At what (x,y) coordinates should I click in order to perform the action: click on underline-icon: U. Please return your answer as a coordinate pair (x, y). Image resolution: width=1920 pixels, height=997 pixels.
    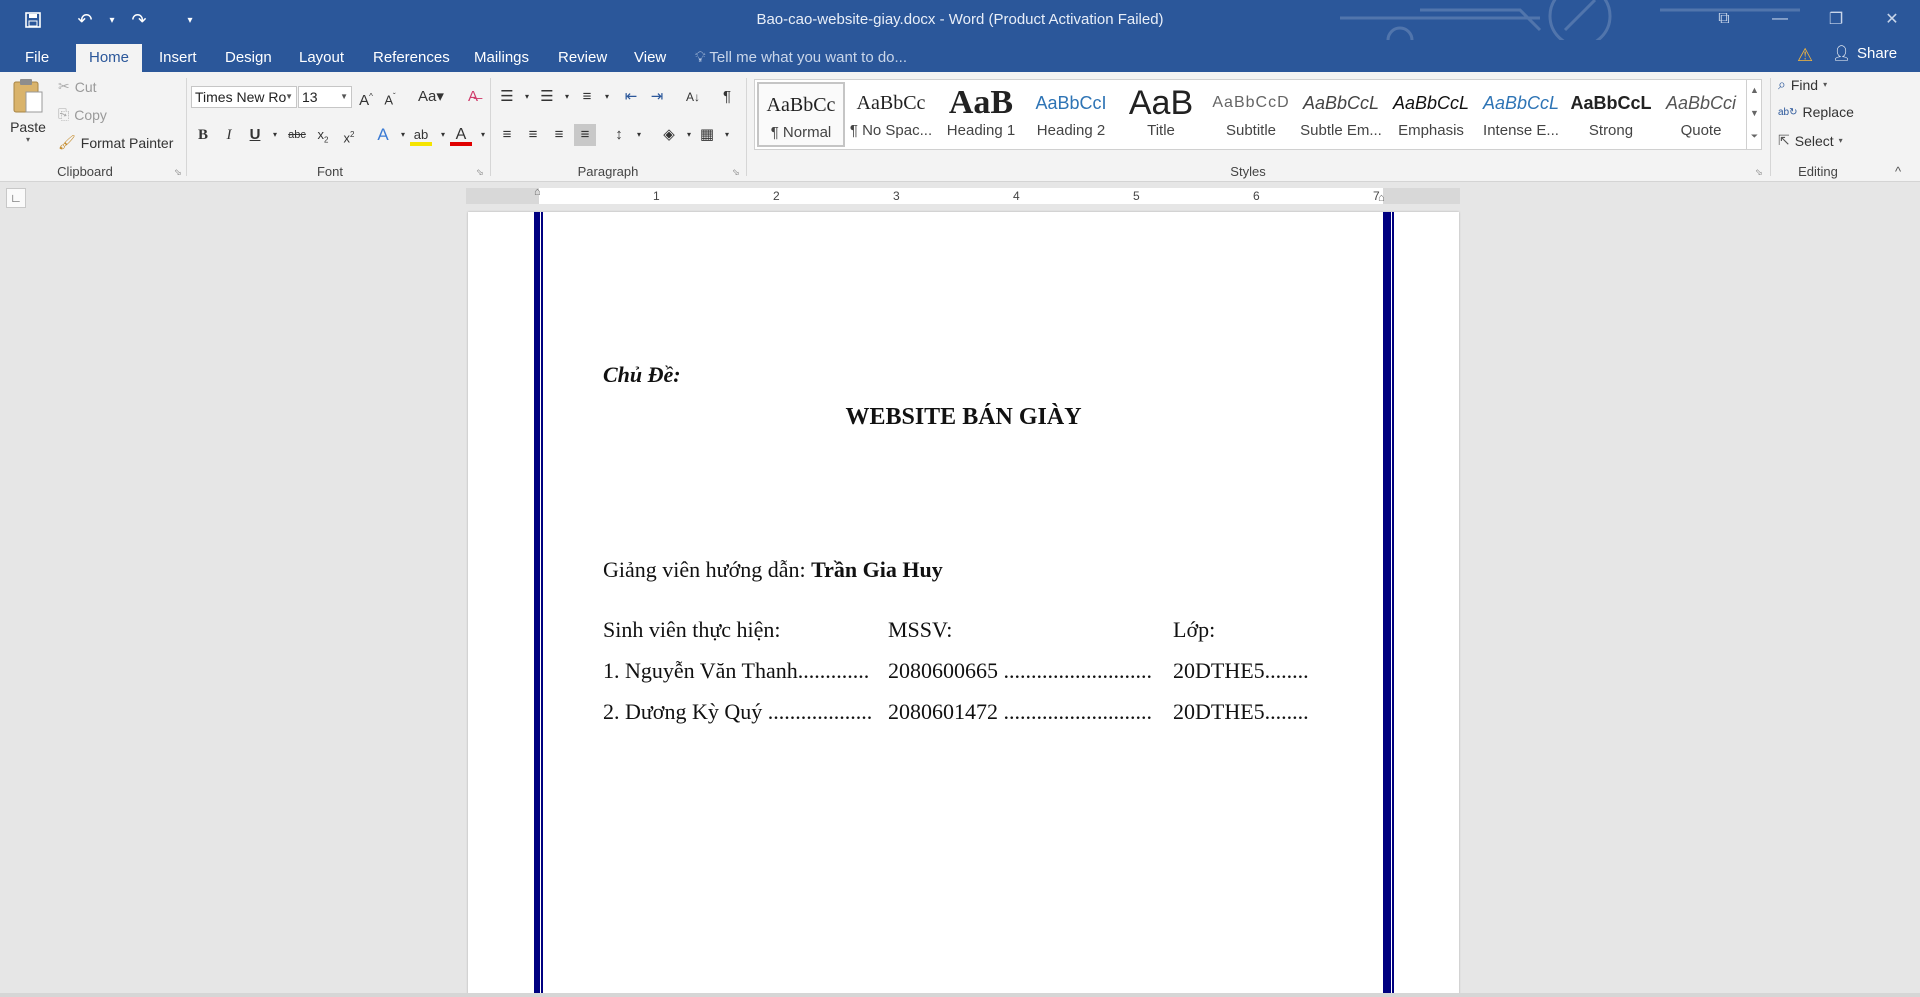
    Looking at the image, I should click on (255, 135).